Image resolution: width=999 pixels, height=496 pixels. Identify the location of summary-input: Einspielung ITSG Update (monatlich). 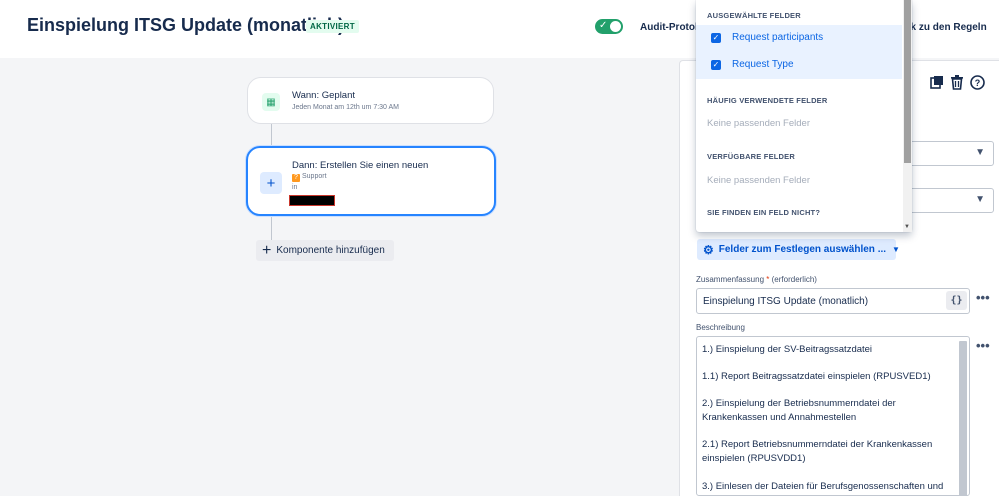
(833, 301).